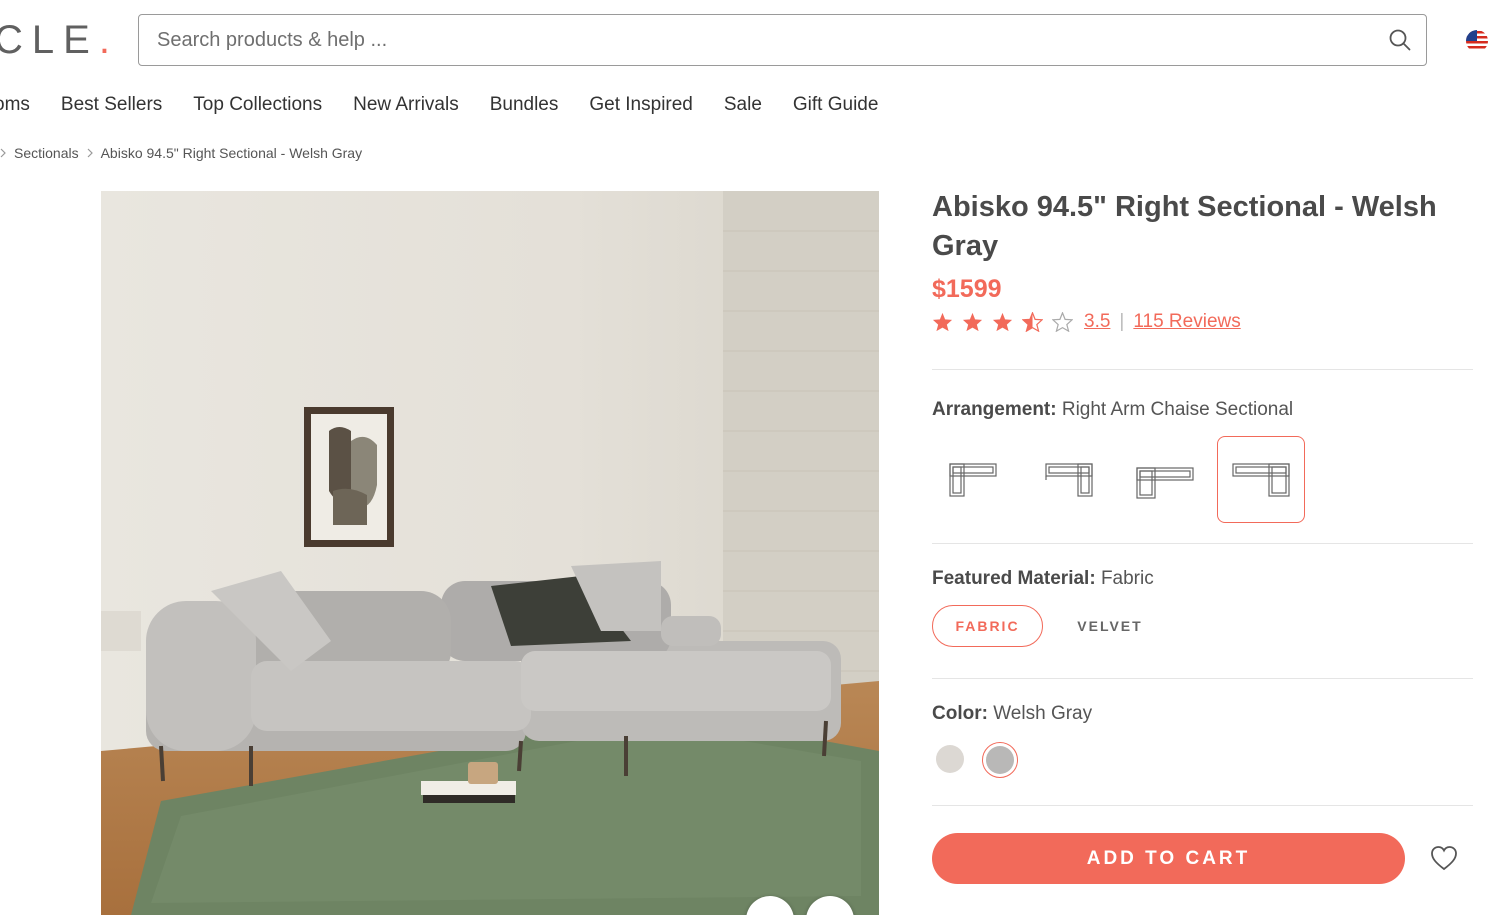 The height and width of the screenshot is (915, 1500). Describe the element at coordinates (15, 105) in the screenshot. I see `nav-item-rooms: oms` at that location.